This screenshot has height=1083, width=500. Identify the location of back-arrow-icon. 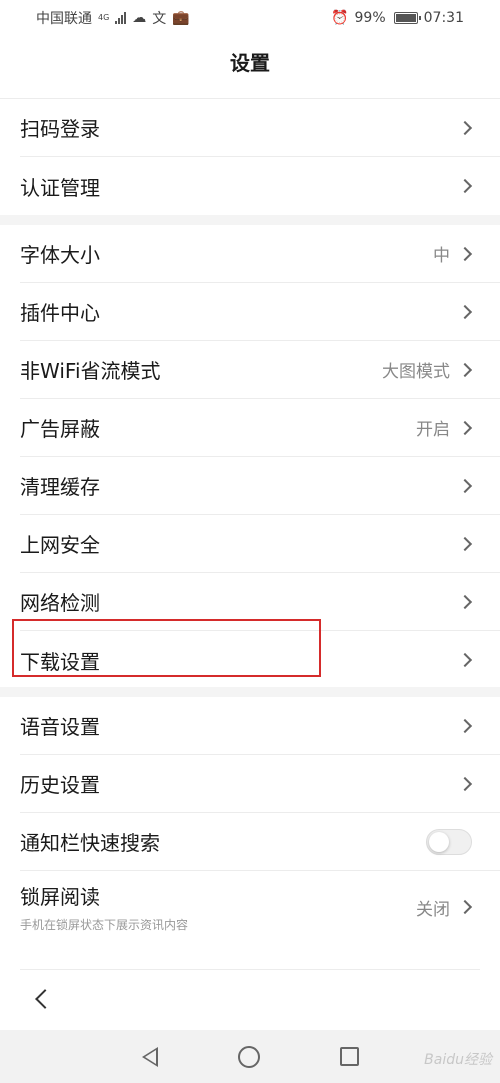
(45, 999).